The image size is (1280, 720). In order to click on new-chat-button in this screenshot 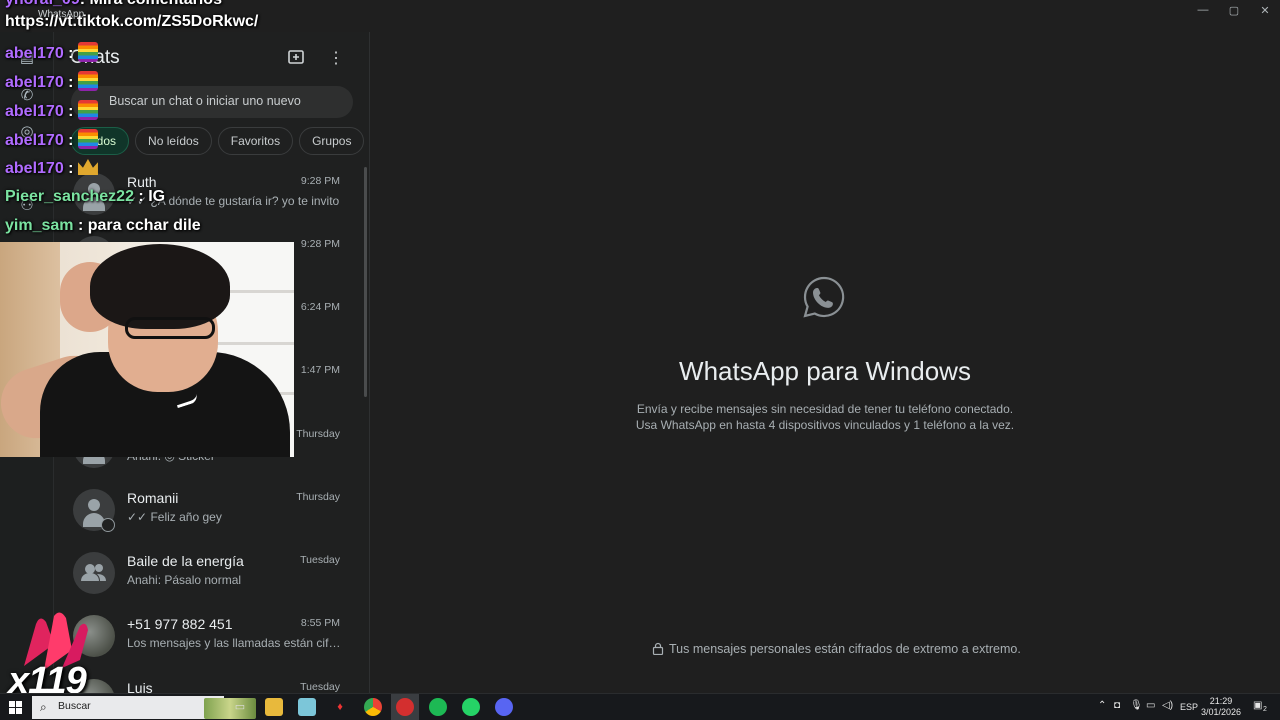, I will do `click(296, 59)`.